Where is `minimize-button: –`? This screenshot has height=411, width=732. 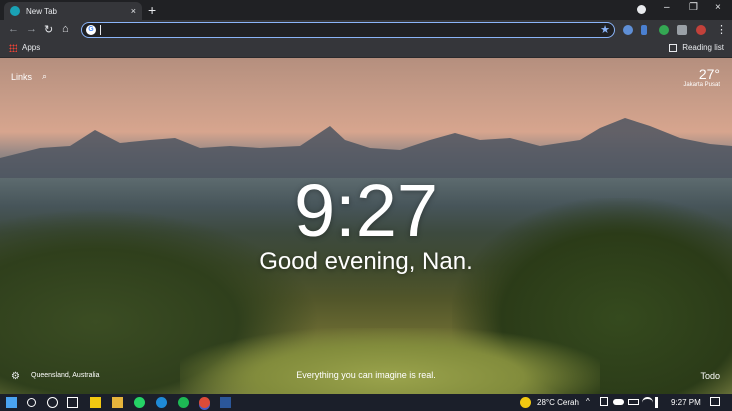 minimize-button: – is located at coordinates (667, 7).